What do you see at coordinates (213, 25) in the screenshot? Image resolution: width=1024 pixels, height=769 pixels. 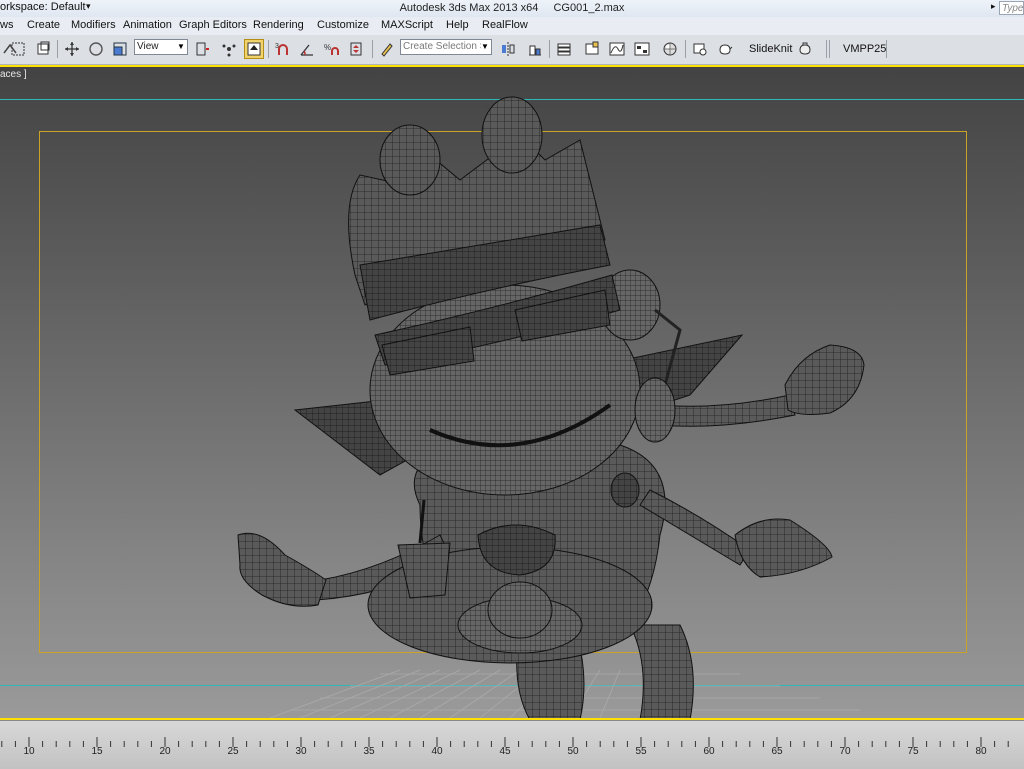 I see `menu-graph-editors: Graph Editors` at bounding box center [213, 25].